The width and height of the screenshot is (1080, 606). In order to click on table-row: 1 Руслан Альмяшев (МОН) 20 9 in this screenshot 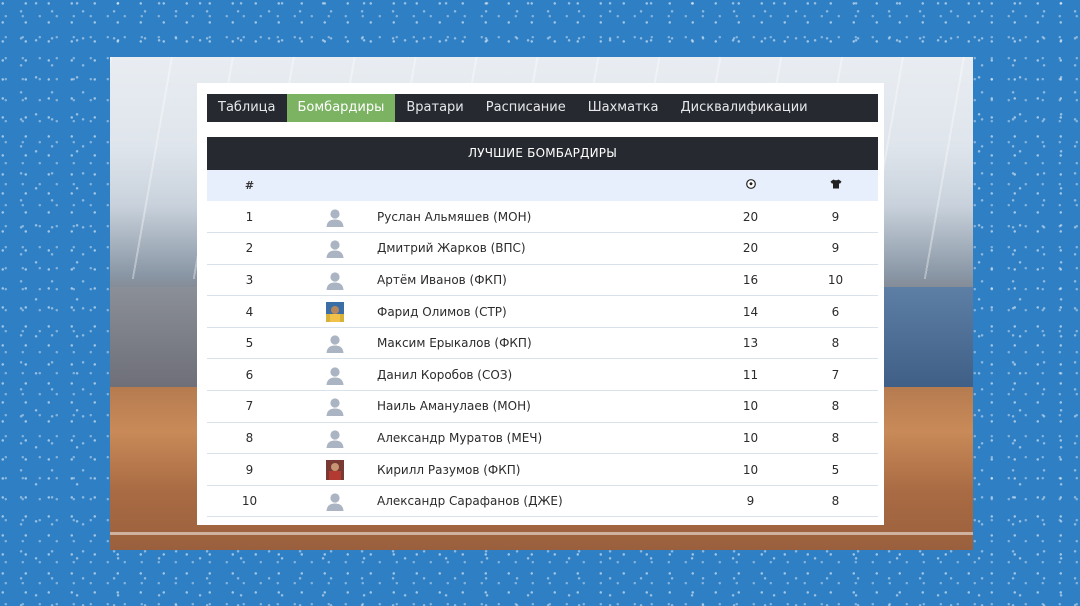, I will do `click(542, 217)`.